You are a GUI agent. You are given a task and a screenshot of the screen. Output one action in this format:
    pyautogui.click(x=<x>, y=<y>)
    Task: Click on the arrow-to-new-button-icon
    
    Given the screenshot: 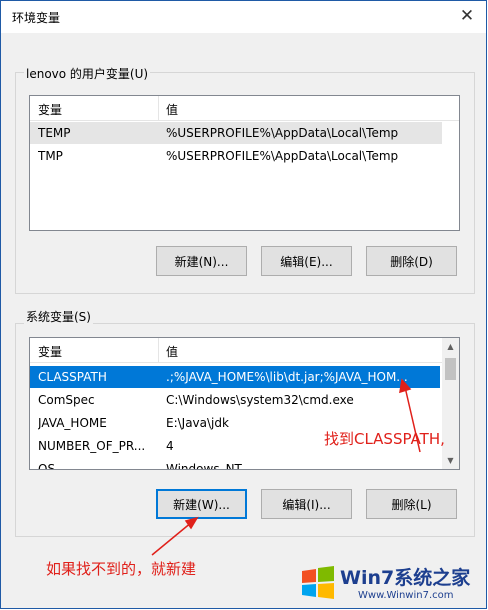 What is the action you would take?
    pyautogui.click(x=175, y=536)
    